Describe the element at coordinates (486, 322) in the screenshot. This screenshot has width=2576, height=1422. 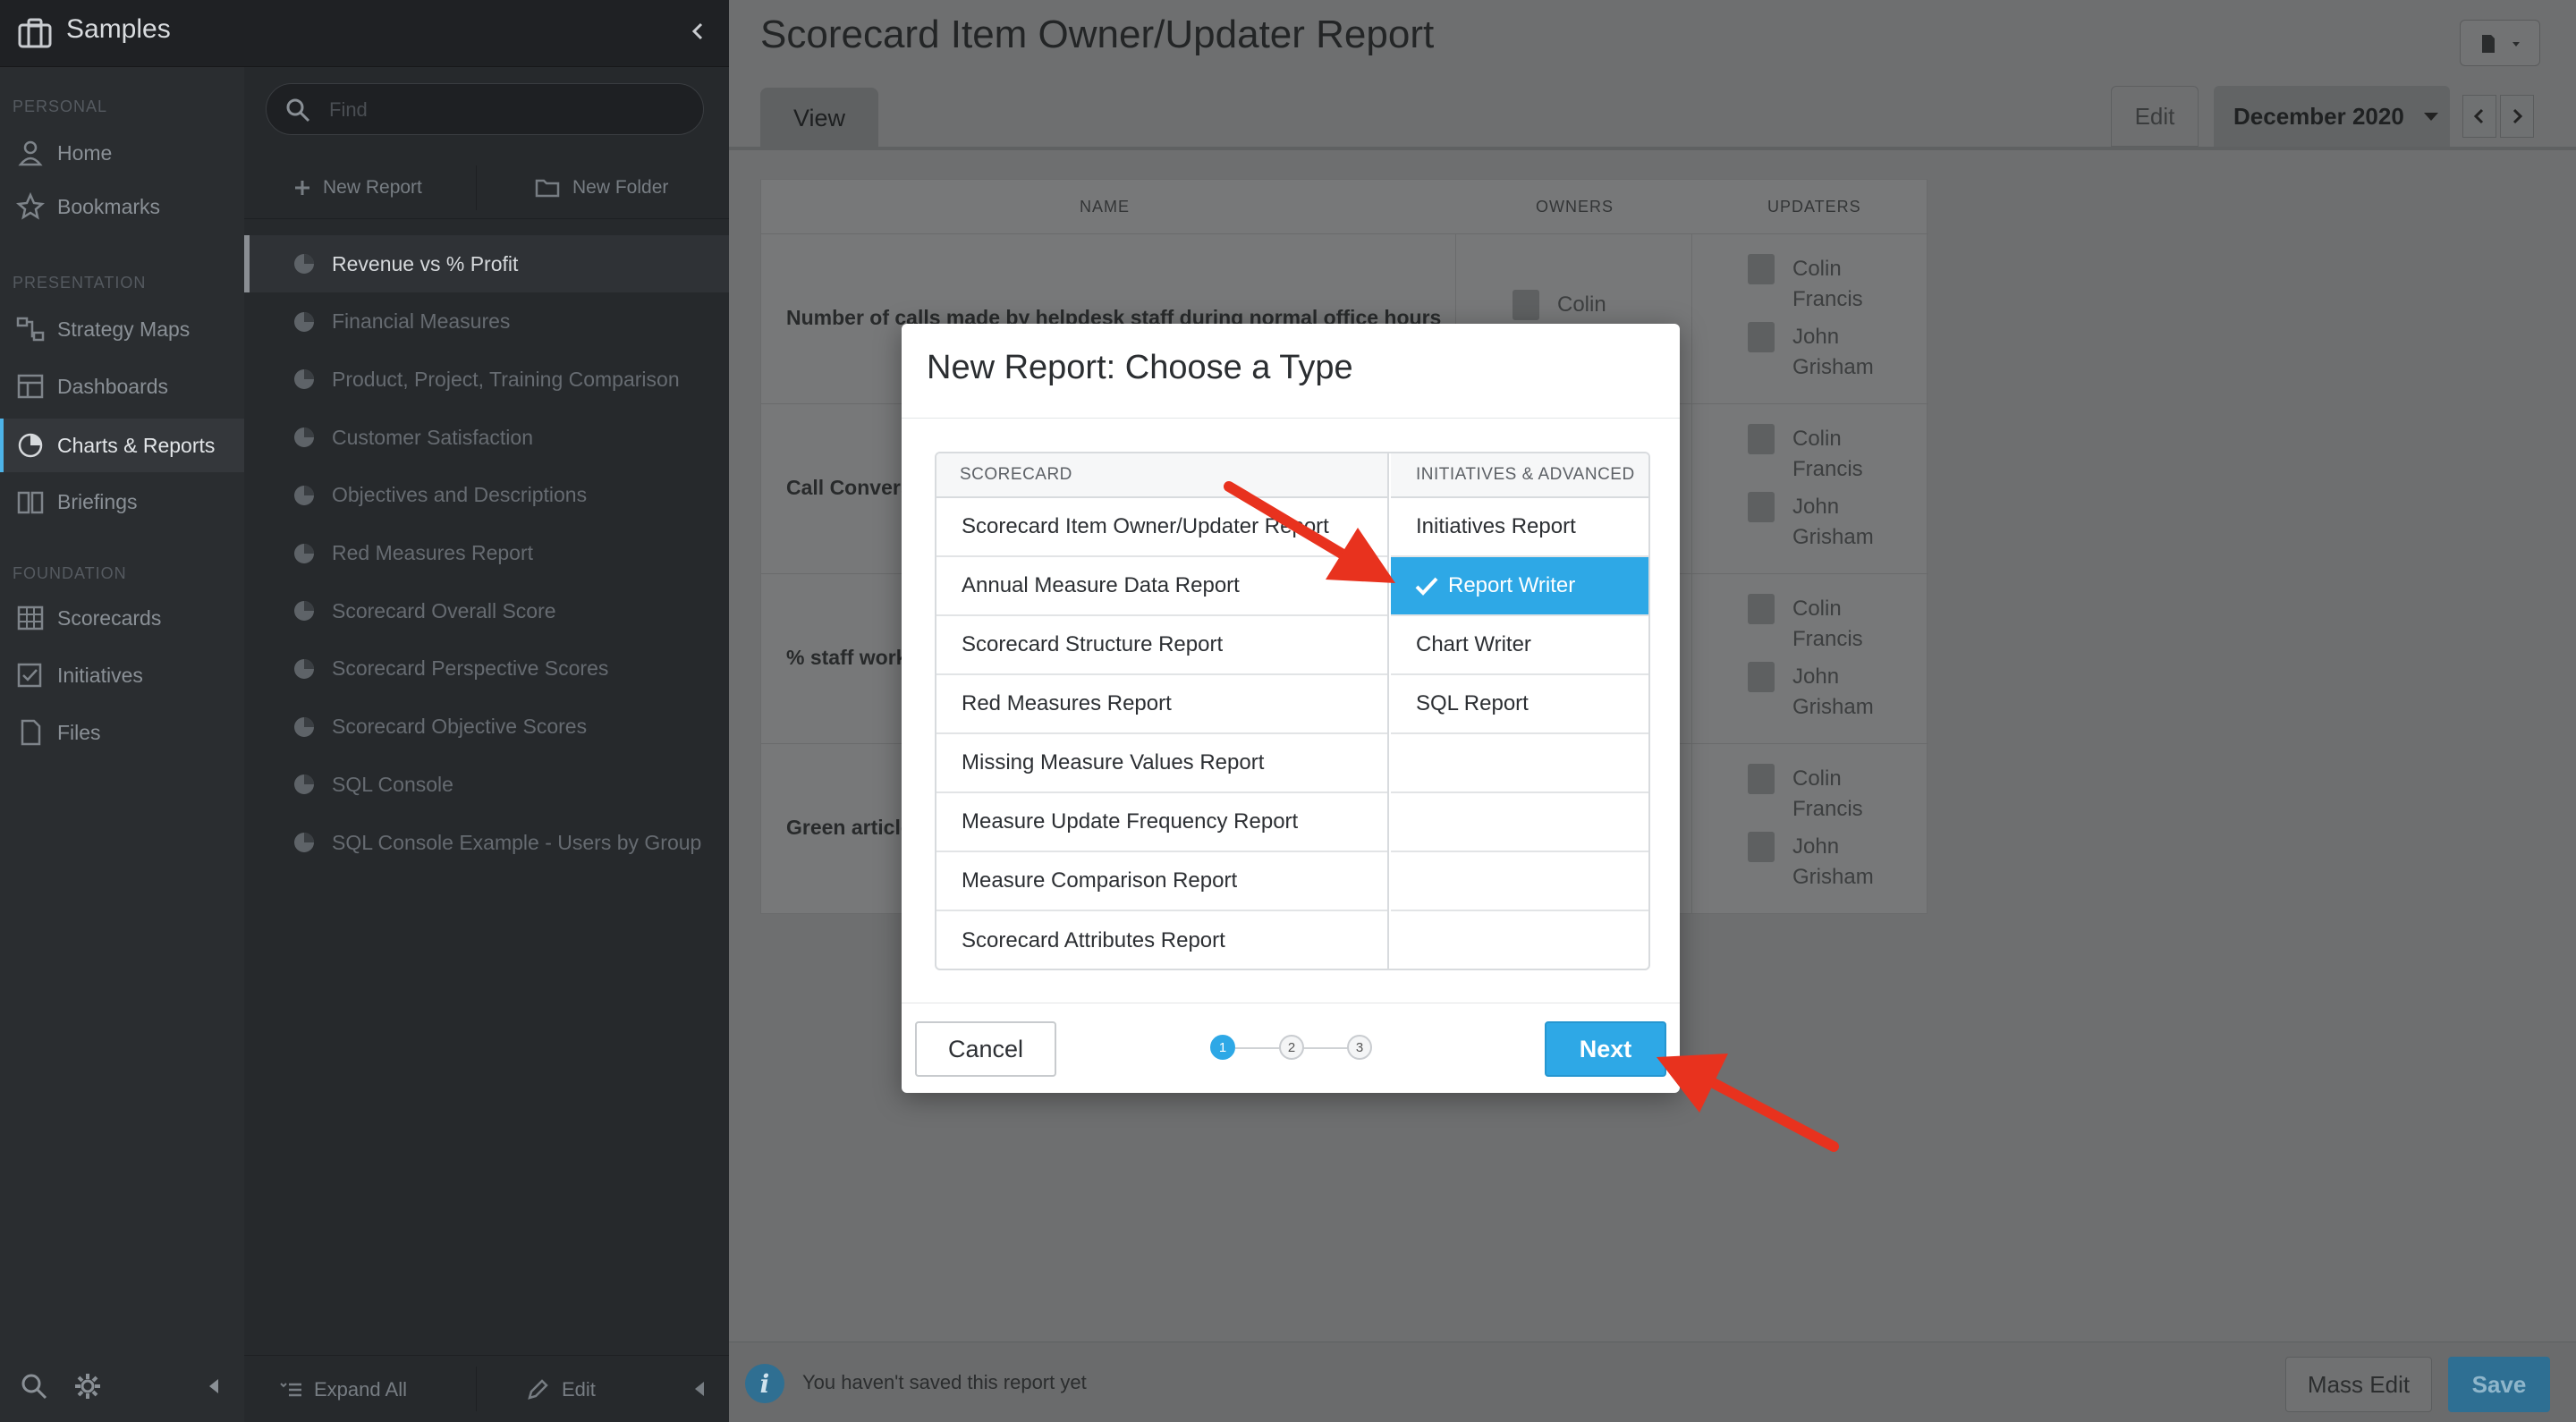
I see `report-list-item: Financial Measures` at that location.